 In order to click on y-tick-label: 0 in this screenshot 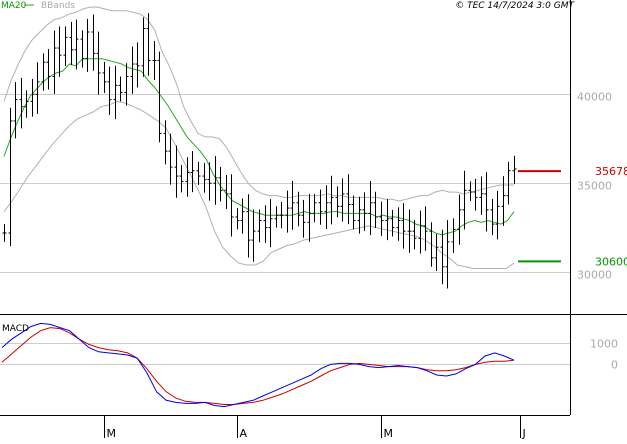, I will do `click(614, 365)`.